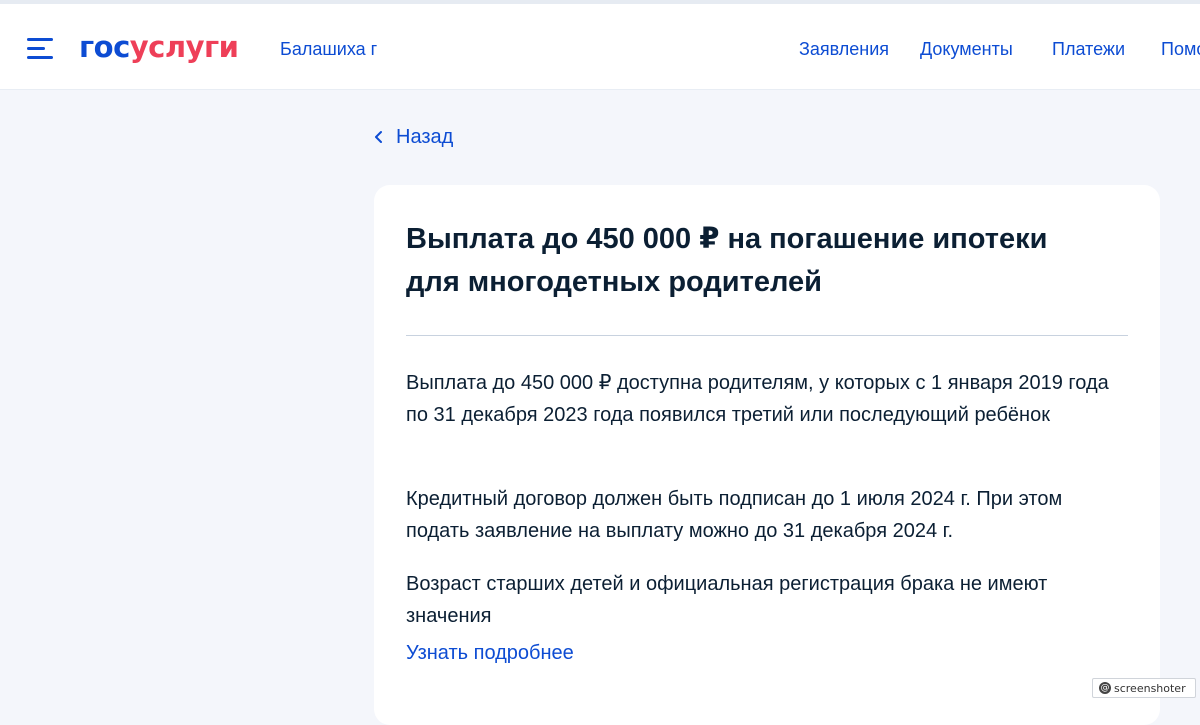 The width and height of the screenshot is (1200, 725). Describe the element at coordinates (184, 47) in the screenshot. I see `logo-part-uslugi: услуги` at that location.